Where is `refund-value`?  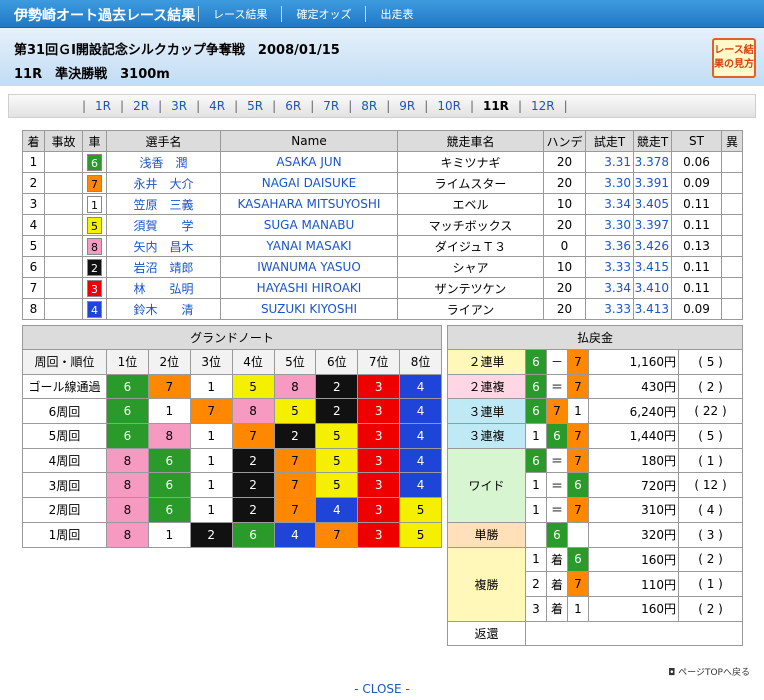
refund-value is located at coordinates (634, 633).